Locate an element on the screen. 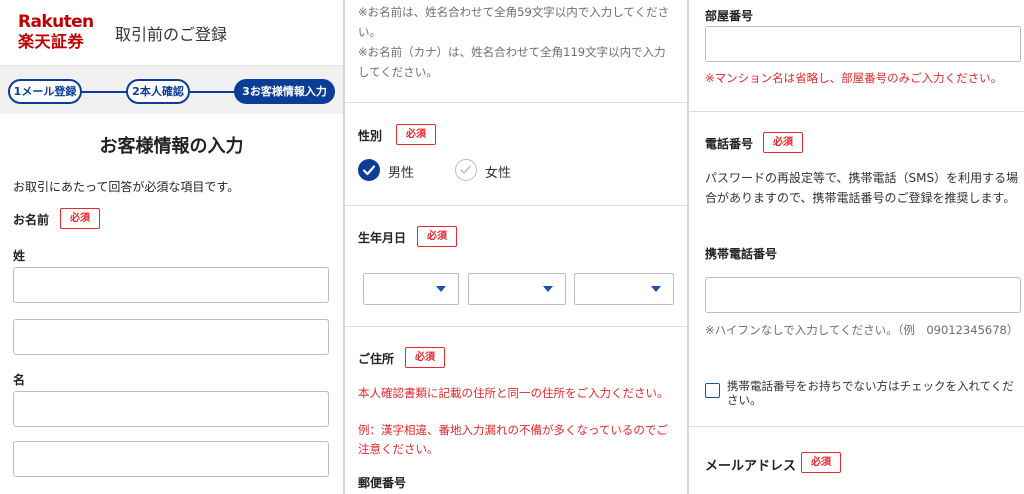 This screenshot has width=1024, height=494. radio-female-label: 女性 is located at coordinates (498, 173).